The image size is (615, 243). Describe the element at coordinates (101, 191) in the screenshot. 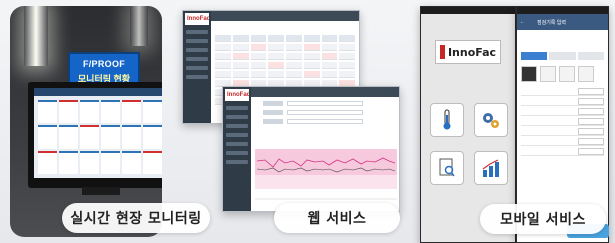

I see `tv-stand` at that location.